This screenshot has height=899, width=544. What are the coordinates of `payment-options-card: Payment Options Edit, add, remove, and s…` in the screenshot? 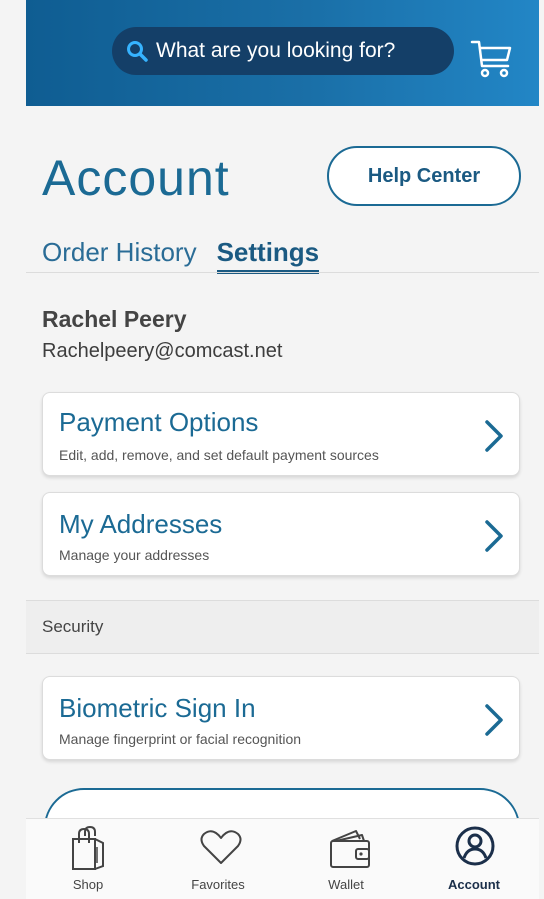 It's located at (281, 434).